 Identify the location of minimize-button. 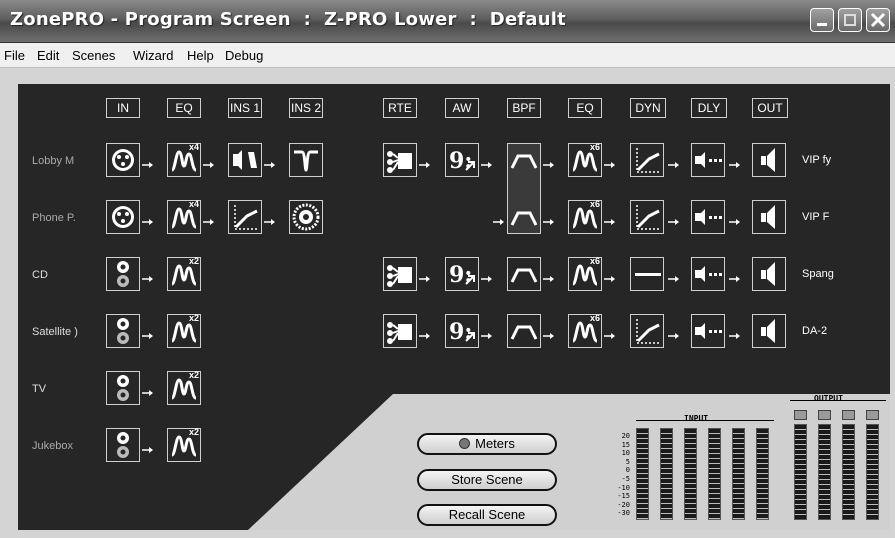
(822, 20).